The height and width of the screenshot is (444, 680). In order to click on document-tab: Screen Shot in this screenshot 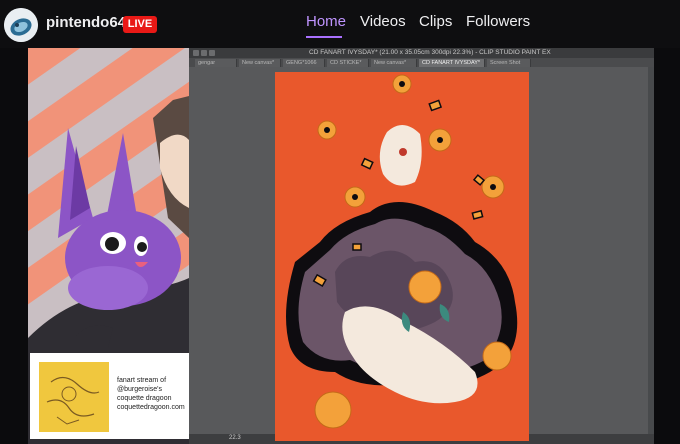, I will do `click(509, 63)`.